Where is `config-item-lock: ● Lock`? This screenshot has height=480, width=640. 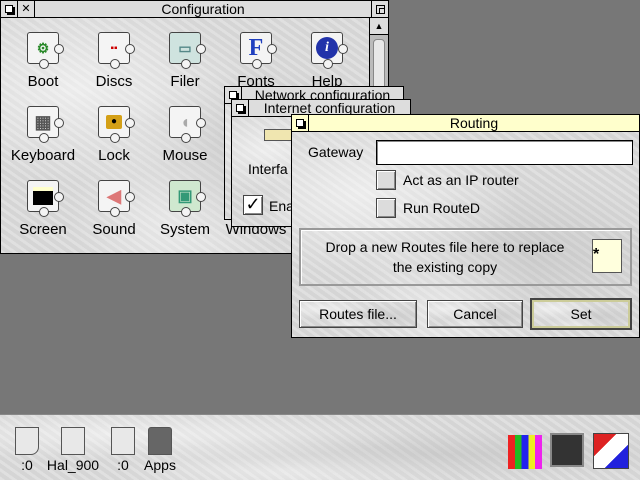 config-item-lock: ● Lock is located at coordinates (114, 141).